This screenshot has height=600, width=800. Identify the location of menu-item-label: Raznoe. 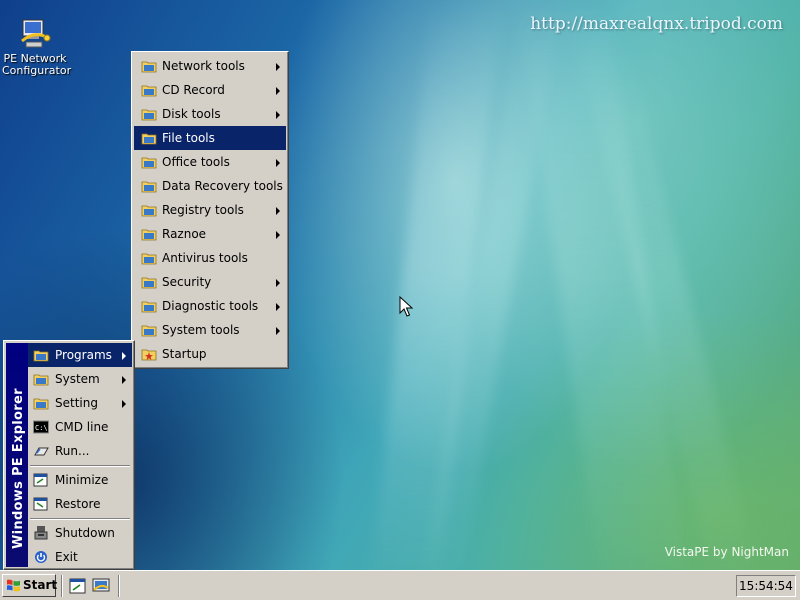
(184, 234).